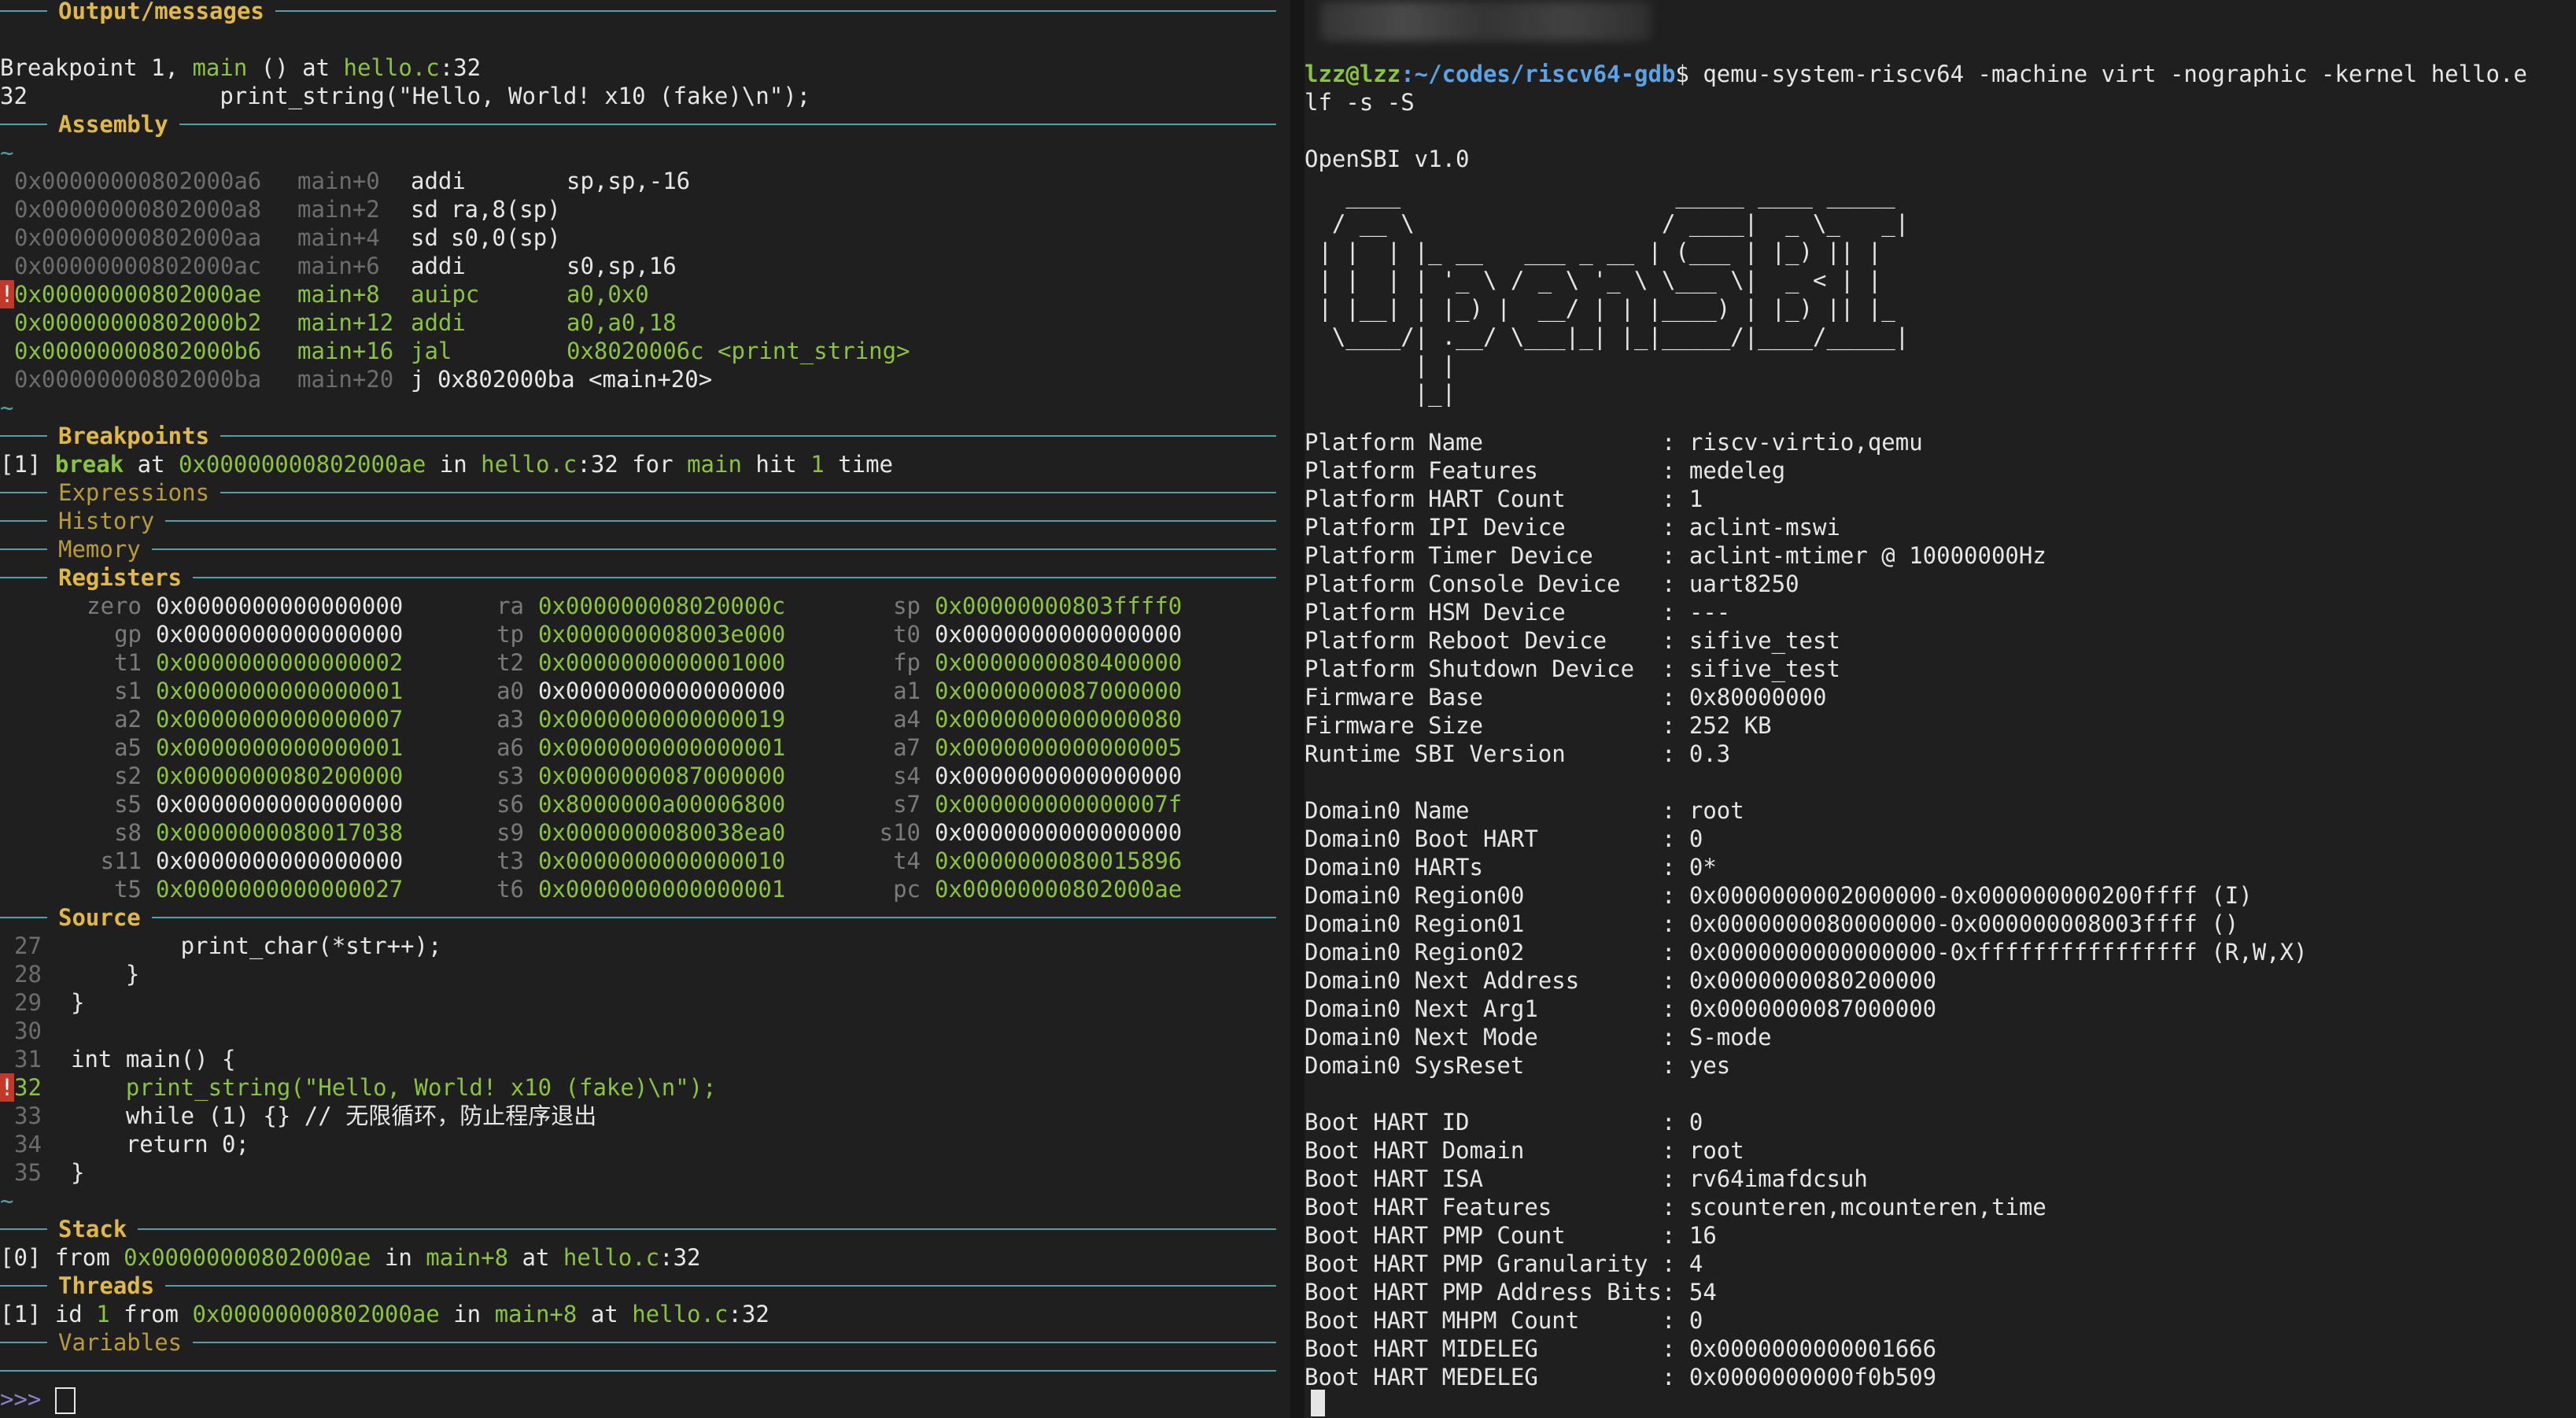 Image resolution: width=2576 pixels, height=1418 pixels. I want to click on register-value: 0x0000000080200000, so click(280, 776).